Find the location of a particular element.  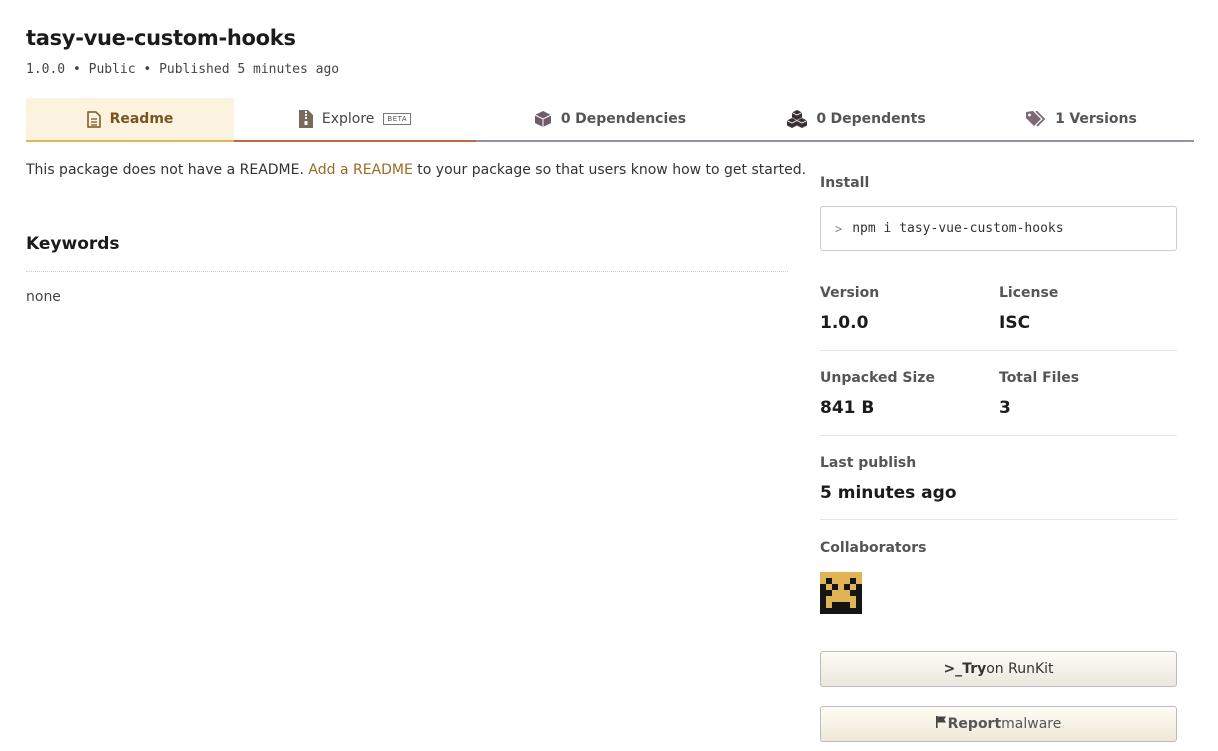

install-command-box: > npm i tasy-vue-custom-hooks is located at coordinates (998, 228).